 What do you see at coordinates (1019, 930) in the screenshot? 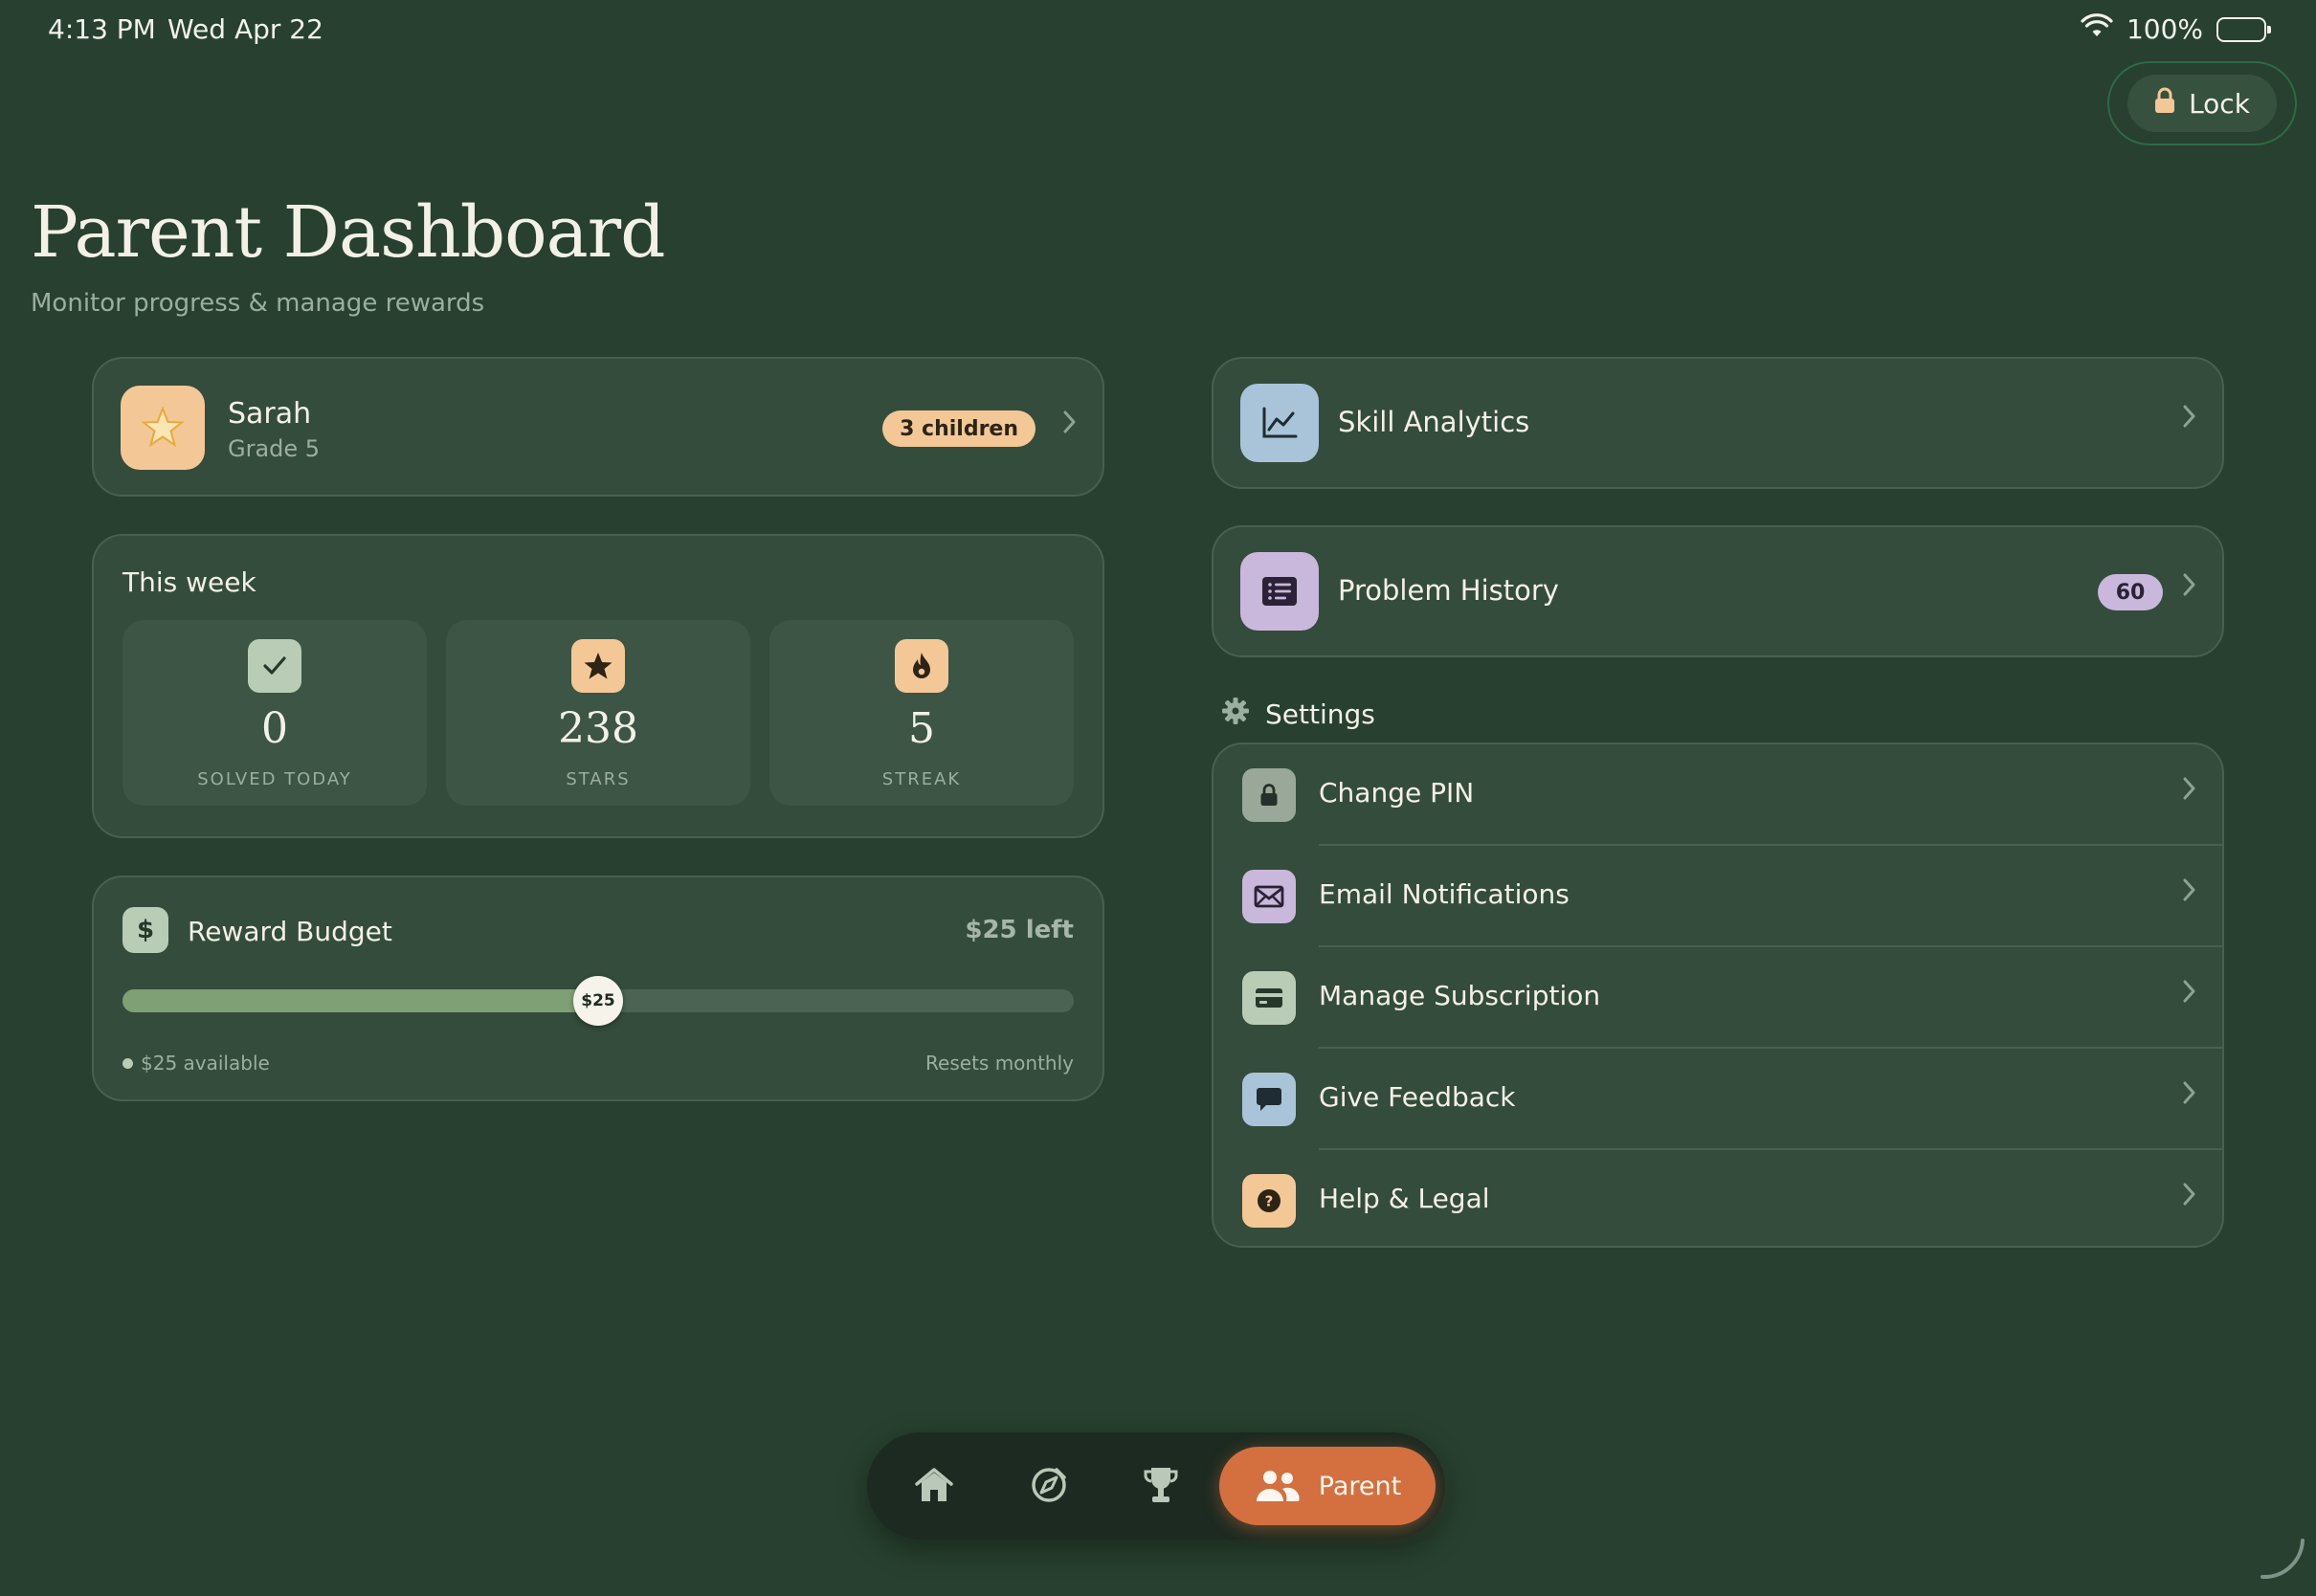
I see `reward-budget-left: $25 left` at bounding box center [1019, 930].